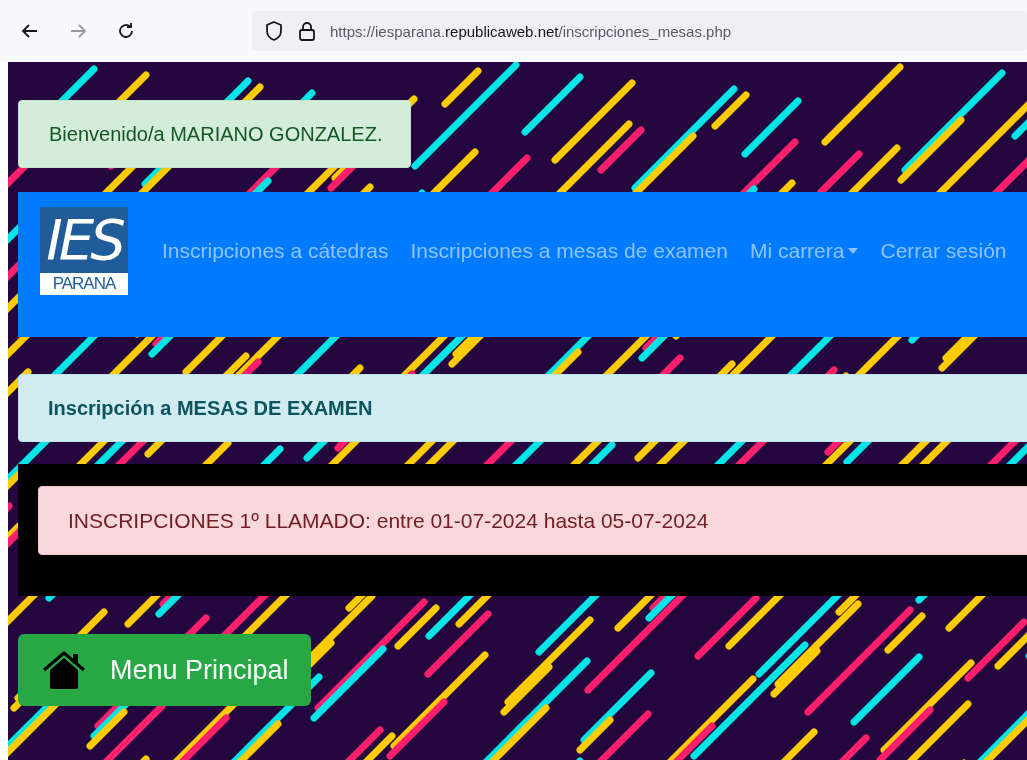 The image size is (1027, 760). Describe the element at coordinates (569, 250) in the screenshot. I see `nav-link: Inscripciones a mesas de examen` at that location.